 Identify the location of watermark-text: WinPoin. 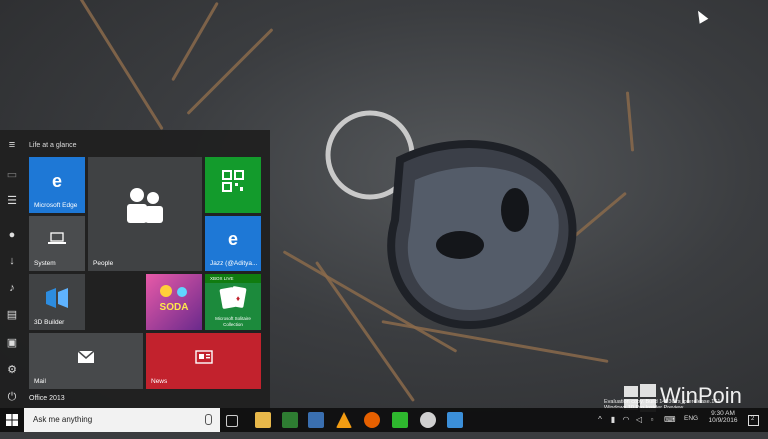
(701, 395).